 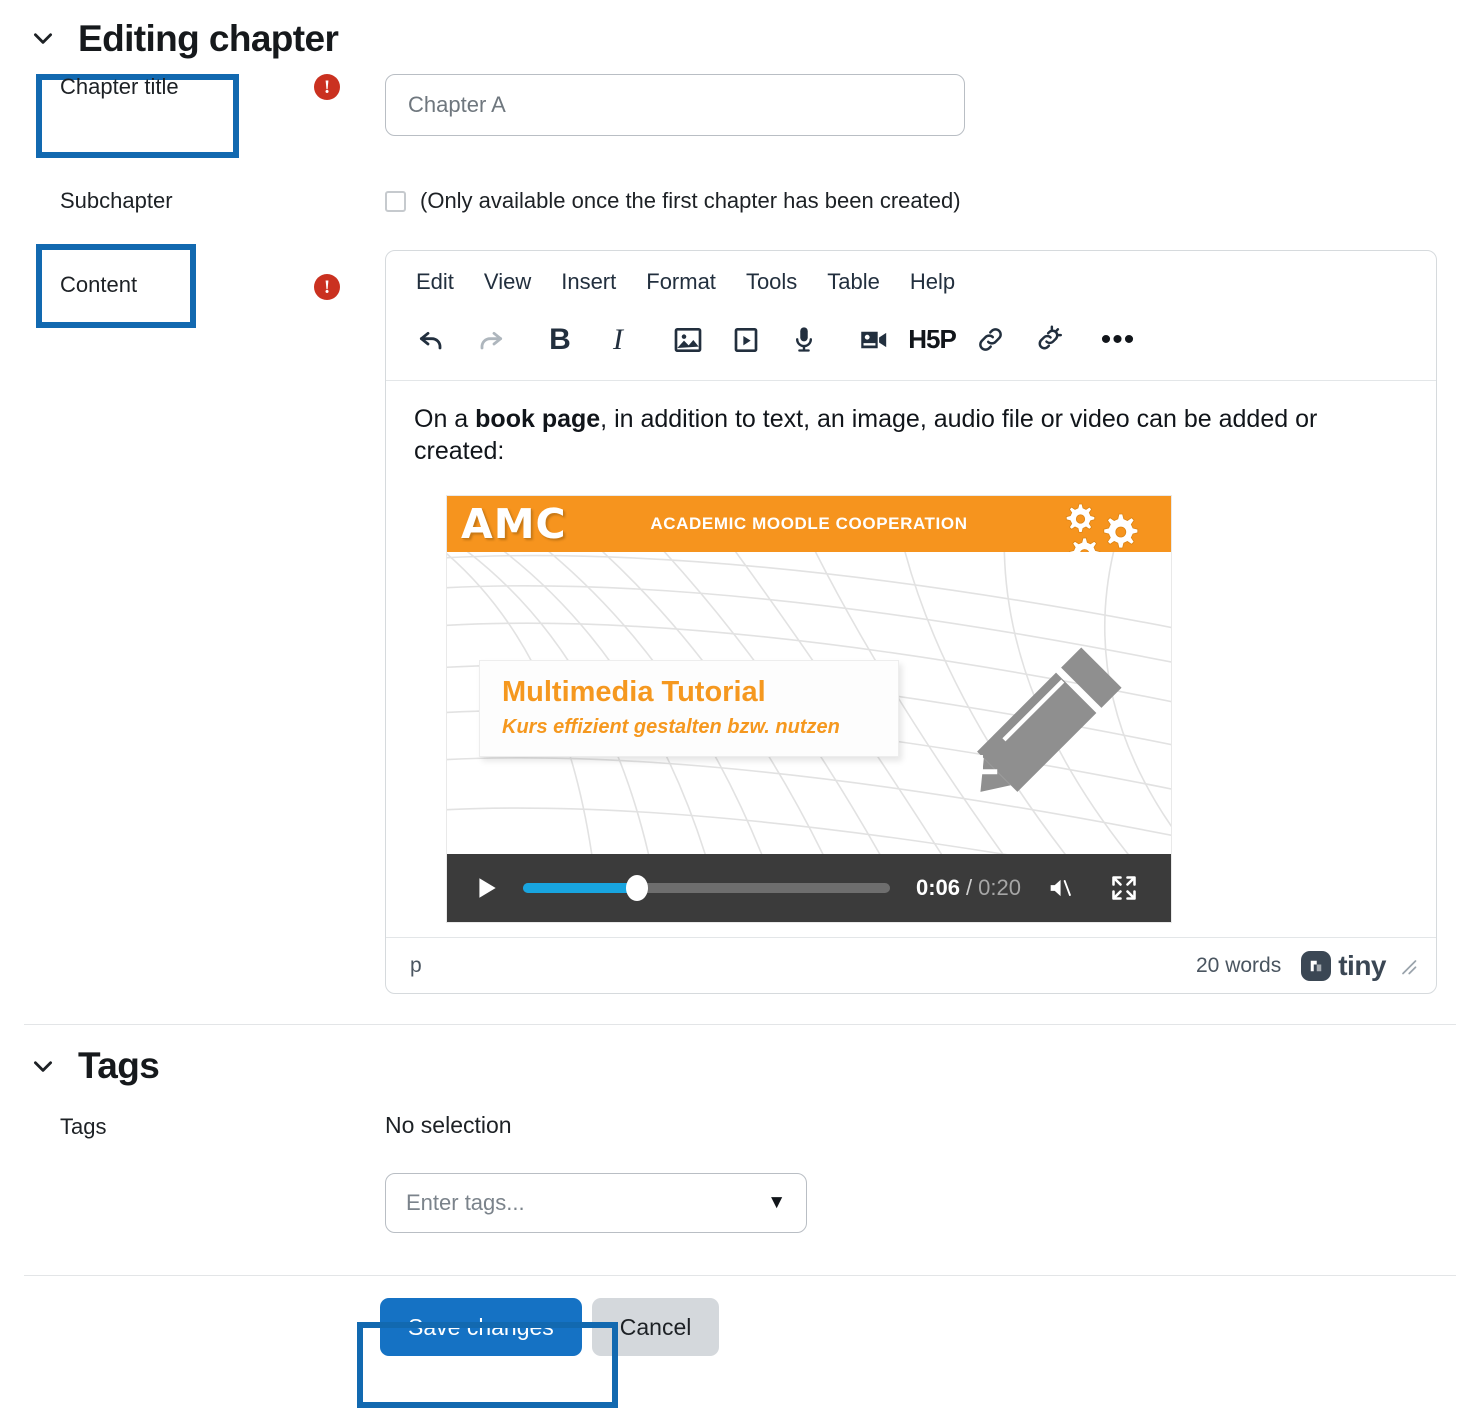 I want to click on chapter-title-label-cell: Chapter title, so click(x=150, y=87).